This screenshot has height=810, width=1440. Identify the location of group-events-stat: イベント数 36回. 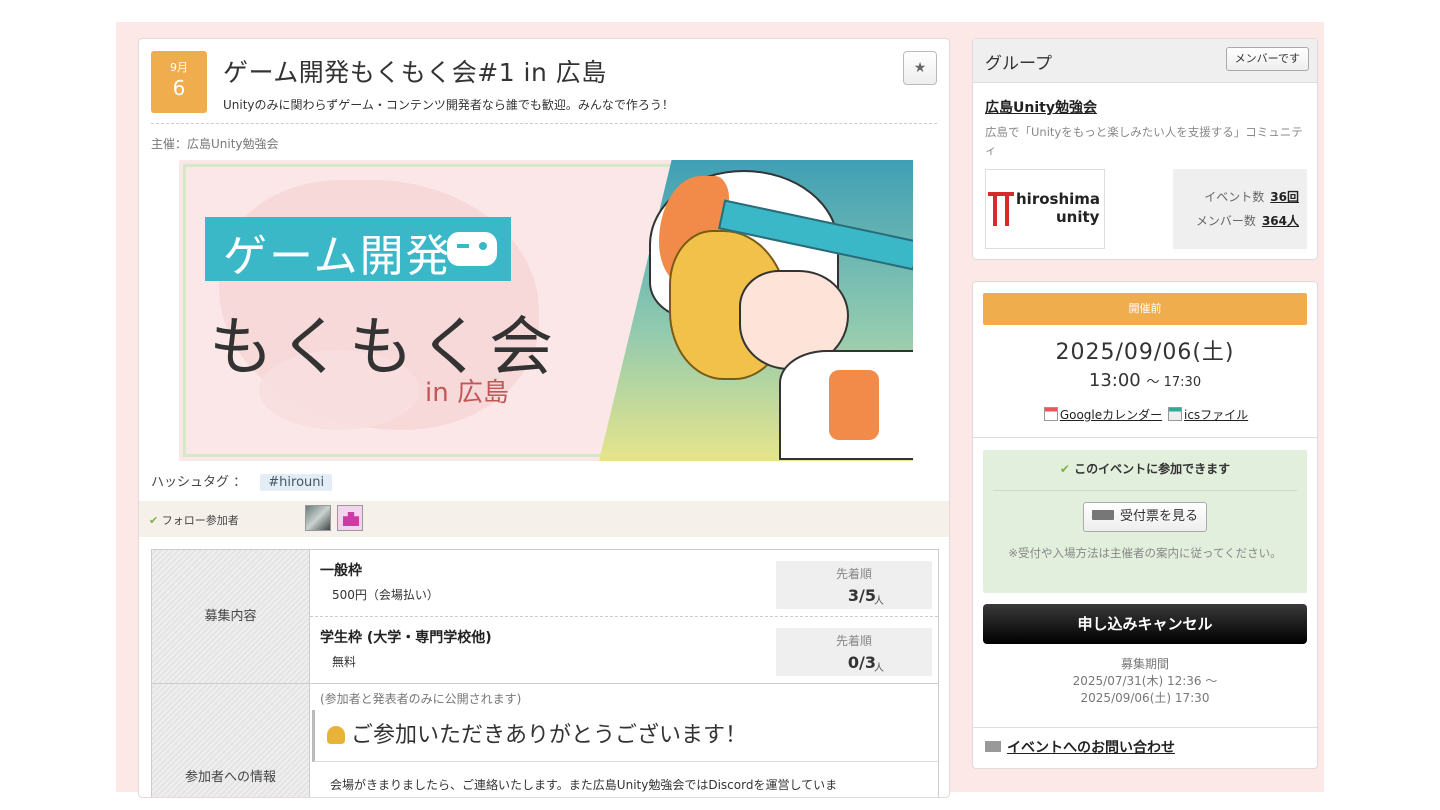
(1236, 197).